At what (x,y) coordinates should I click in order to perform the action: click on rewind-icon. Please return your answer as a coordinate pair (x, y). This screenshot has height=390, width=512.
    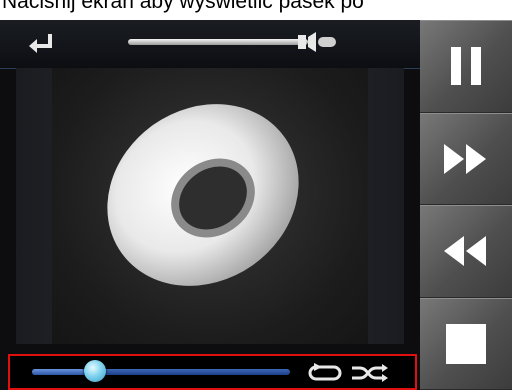
    Looking at the image, I should click on (465, 251).